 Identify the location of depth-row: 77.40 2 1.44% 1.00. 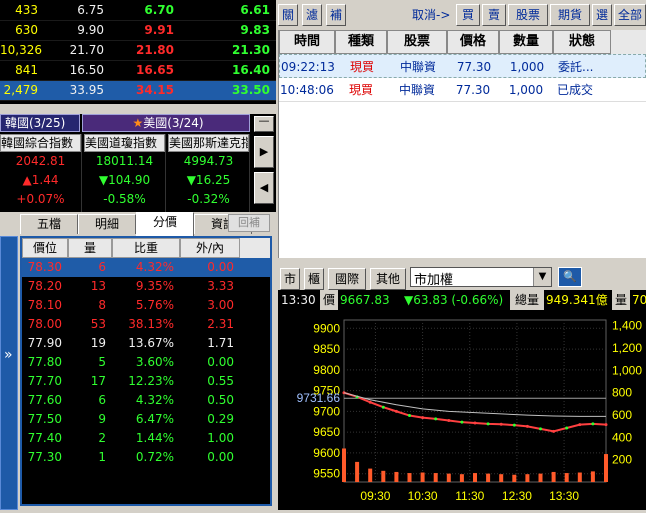
(146, 438).